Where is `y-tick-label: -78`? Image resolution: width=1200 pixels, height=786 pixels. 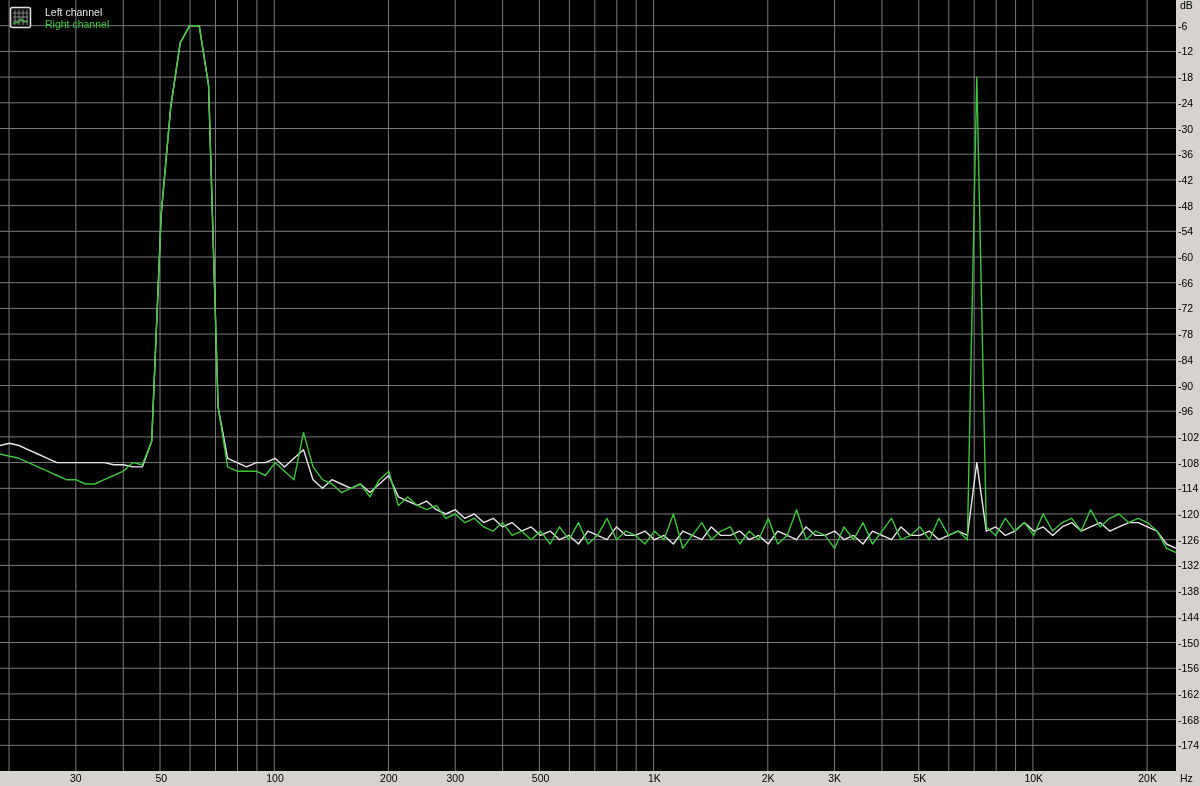
y-tick-label: -78 is located at coordinates (1186, 334).